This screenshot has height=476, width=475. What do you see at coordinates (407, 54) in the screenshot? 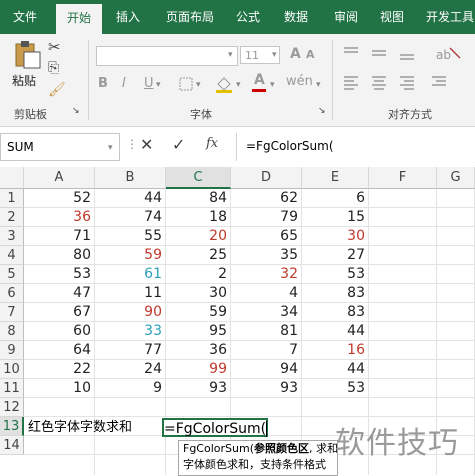
I see `alignment-top-icons: ab` at bounding box center [407, 54].